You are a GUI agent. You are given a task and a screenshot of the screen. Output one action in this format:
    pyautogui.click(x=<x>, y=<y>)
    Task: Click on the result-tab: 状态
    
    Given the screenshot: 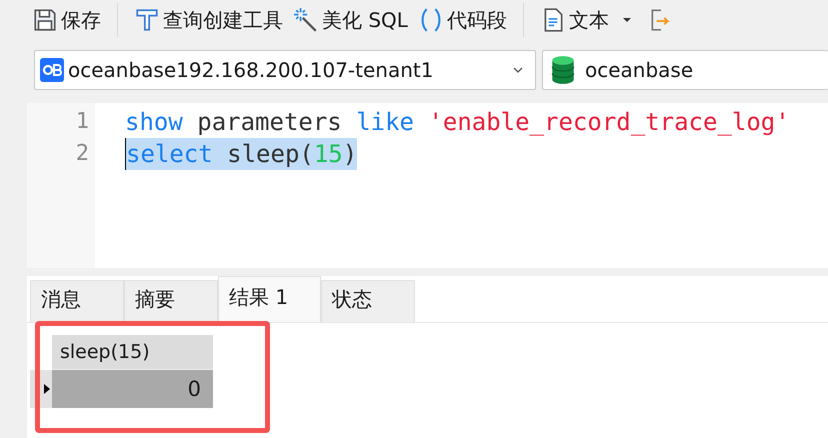 What is the action you would take?
    pyautogui.click(x=368, y=301)
    